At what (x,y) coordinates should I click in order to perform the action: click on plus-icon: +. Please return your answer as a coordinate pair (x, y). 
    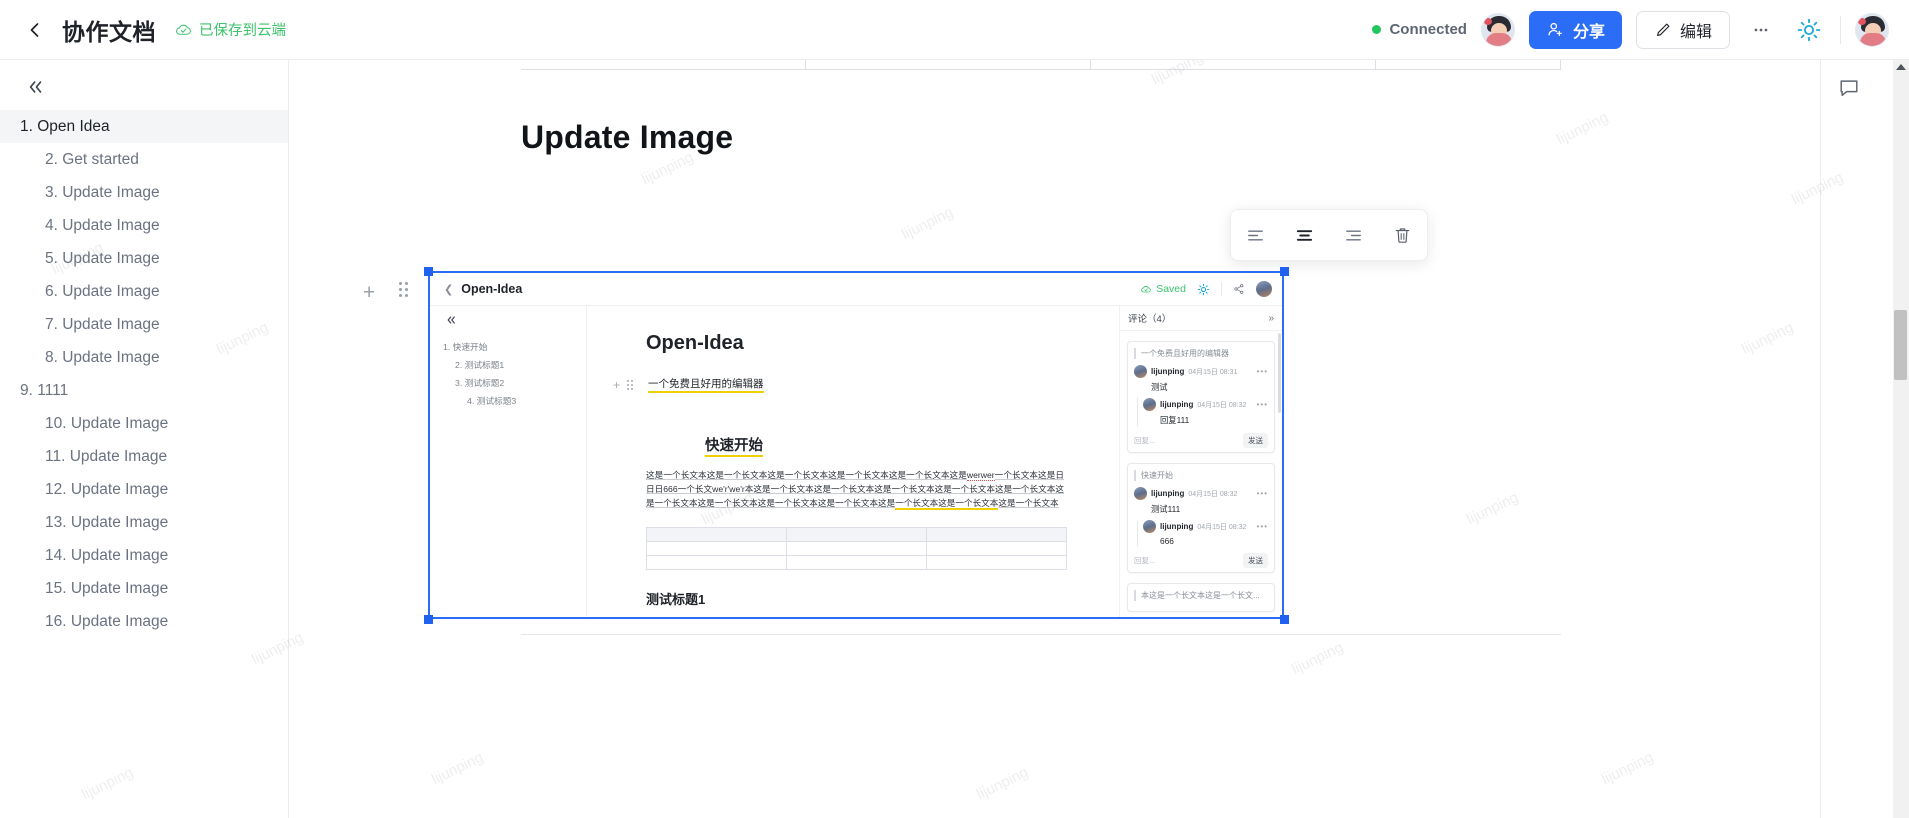
    Looking at the image, I should click on (620, 385).